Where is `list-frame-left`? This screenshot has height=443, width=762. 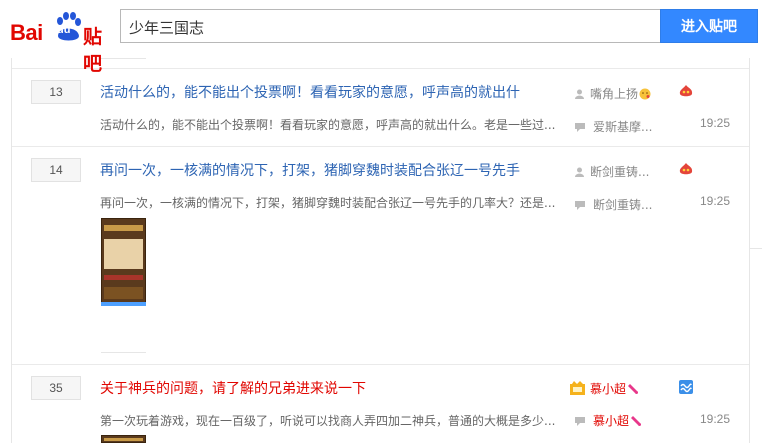
list-frame-left is located at coordinates (11, 221).